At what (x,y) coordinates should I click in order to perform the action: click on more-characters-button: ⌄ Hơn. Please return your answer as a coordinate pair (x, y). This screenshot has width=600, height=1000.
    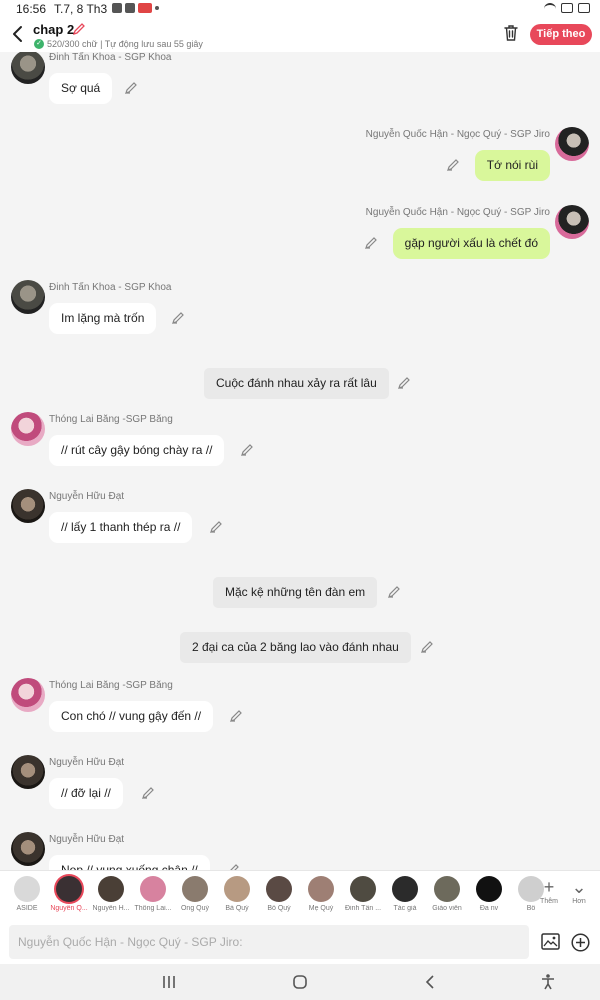
    Looking at the image, I should click on (579, 890).